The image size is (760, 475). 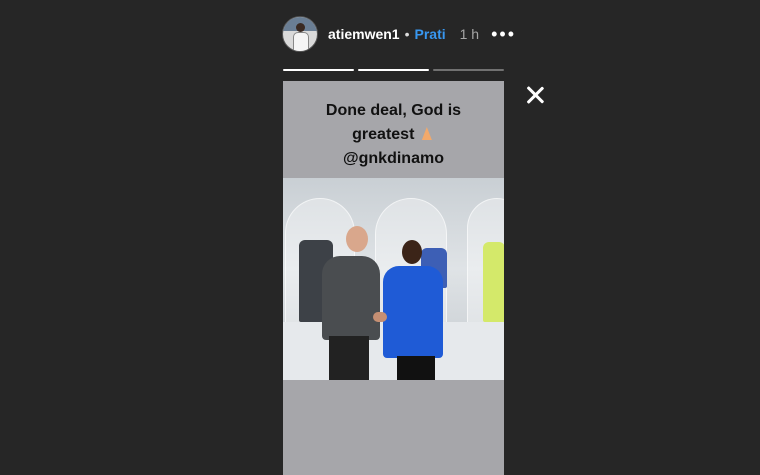 I want to click on caption-line: greatest, so click(x=393, y=135).